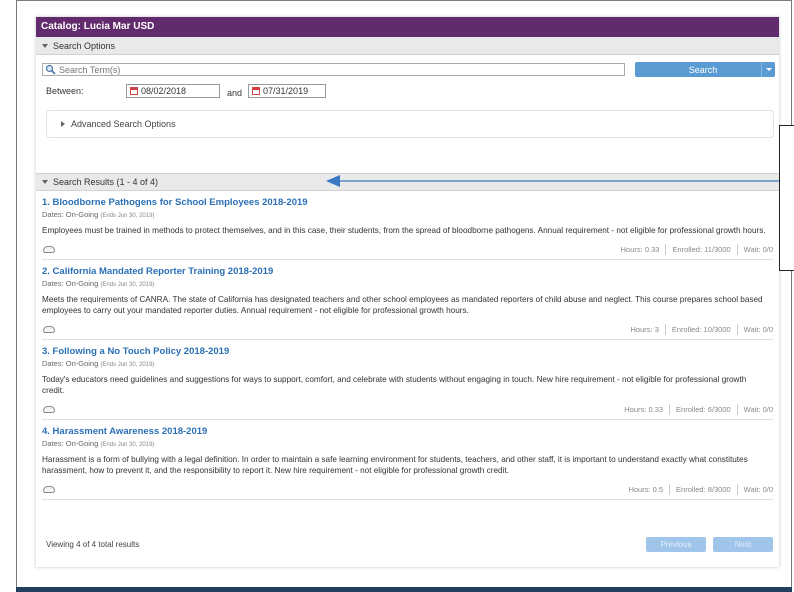 Image resolution: width=794 pixels, height=592 pixels. What do you see at coordinates (709, 544) in the screenshot?
I see `pager-buttons: Previous Next` at bounding box center [709, 544].